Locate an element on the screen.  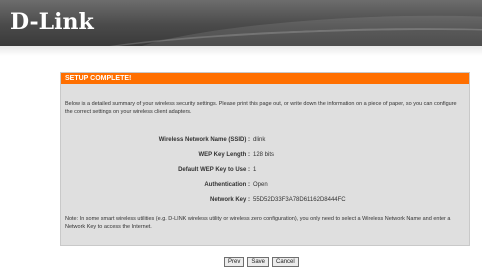
field-value-wep-key-length: 128 bits is located at coordinates (264, 155).